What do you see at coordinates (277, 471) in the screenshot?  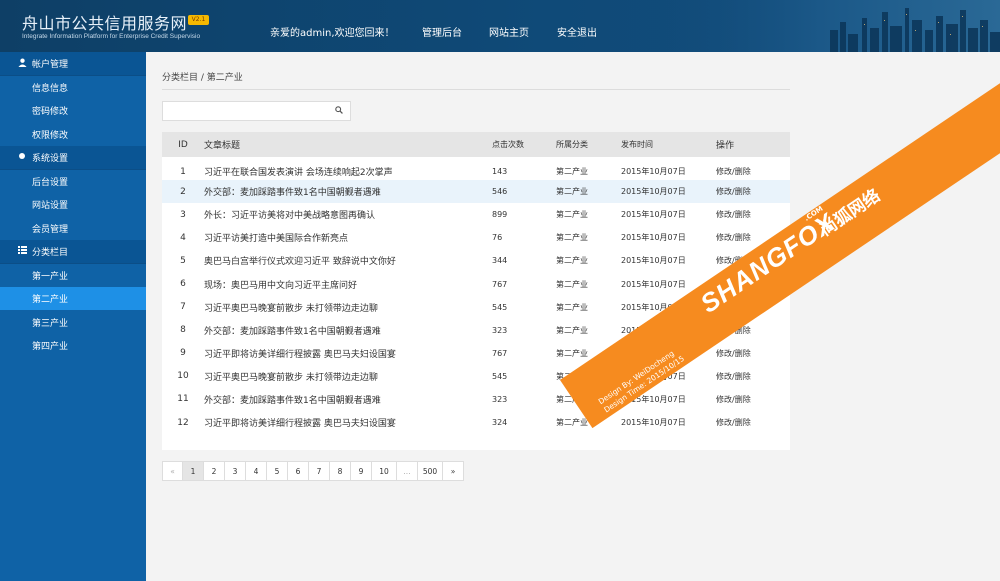 I see `pager-page-button: 5` at bounding box center [277, 471].